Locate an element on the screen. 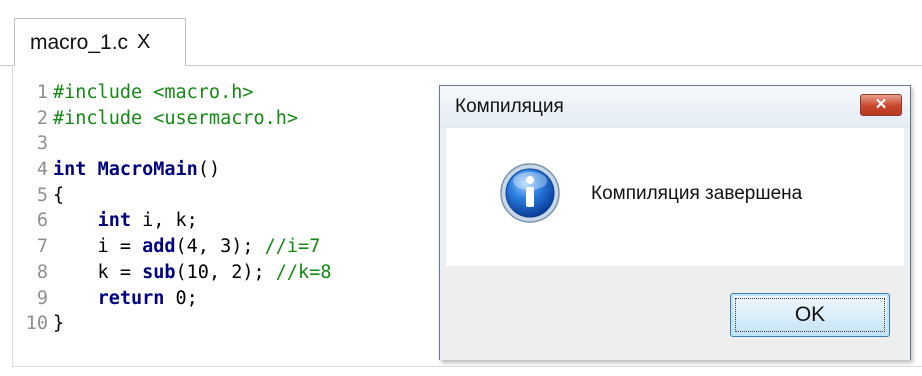  dialog-titlebar: Компиляция ✕ is located at coordinates (675, 107).